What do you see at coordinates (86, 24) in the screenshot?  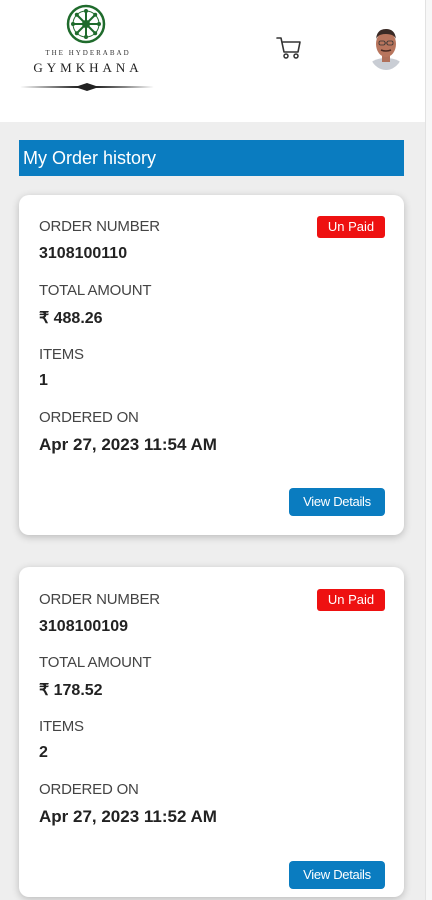 I see `logo-emblem-icon` at bounding box center [86, 24].